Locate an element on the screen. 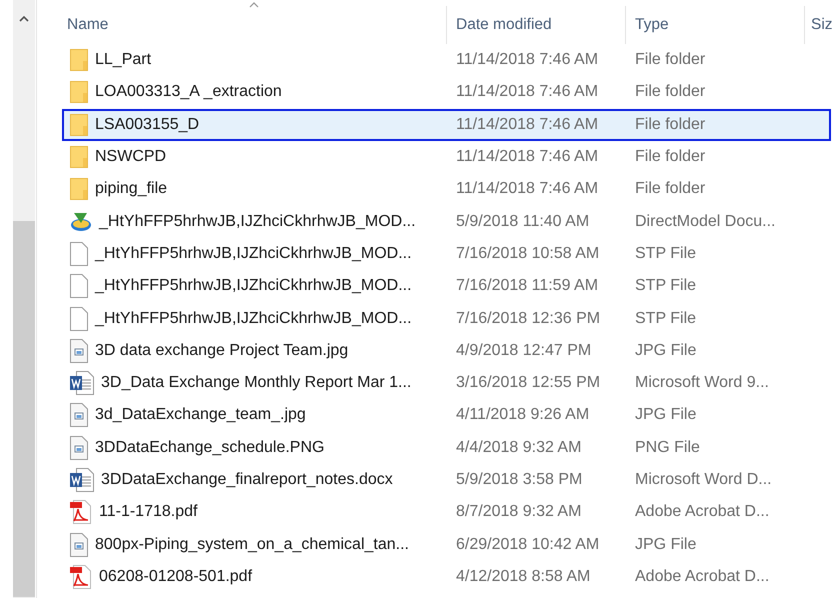 This screenshot has height=598, width=836. sort-caret-icon is located at coordinates (254, 5).